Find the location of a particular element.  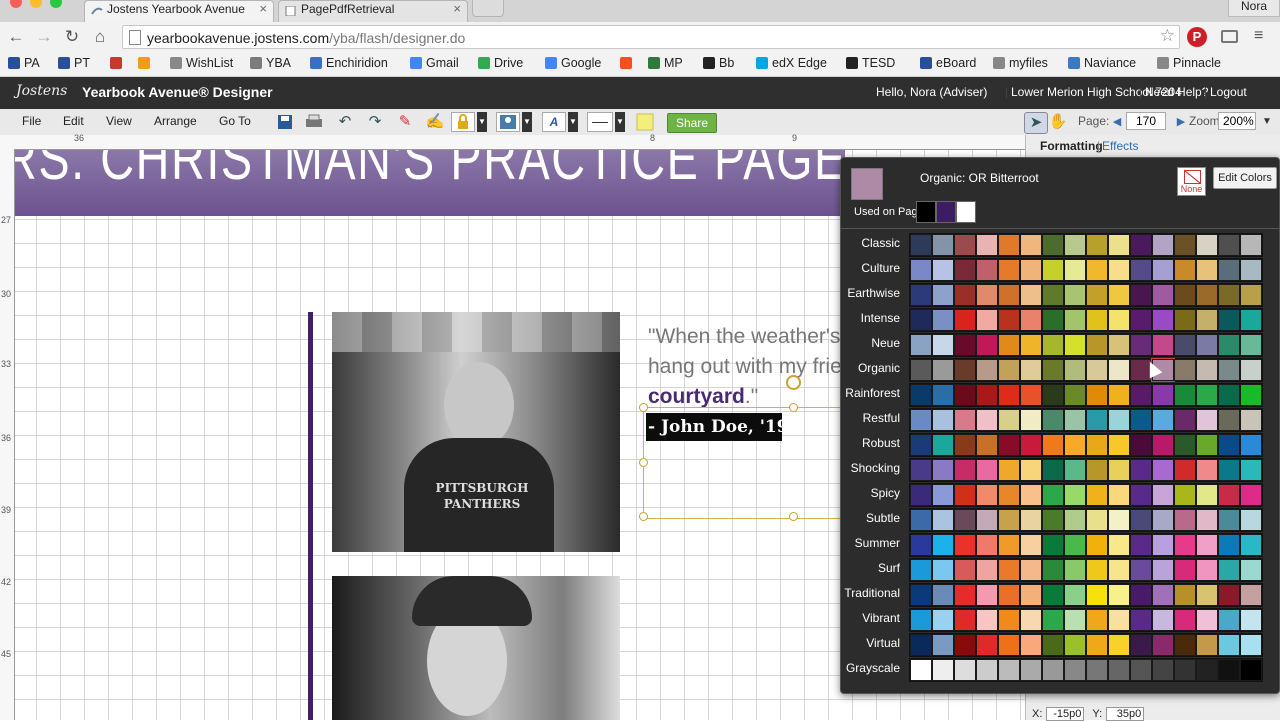

help-link: Need Help? is located at coordinates (1176, 92).